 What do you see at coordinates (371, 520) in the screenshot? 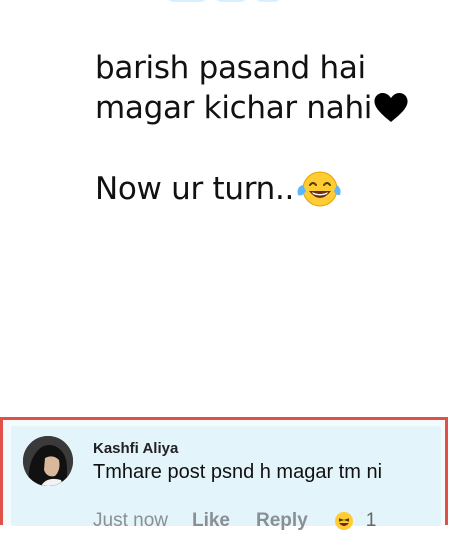
I see `reaction-count: 1` at bounding box center [371, 520].